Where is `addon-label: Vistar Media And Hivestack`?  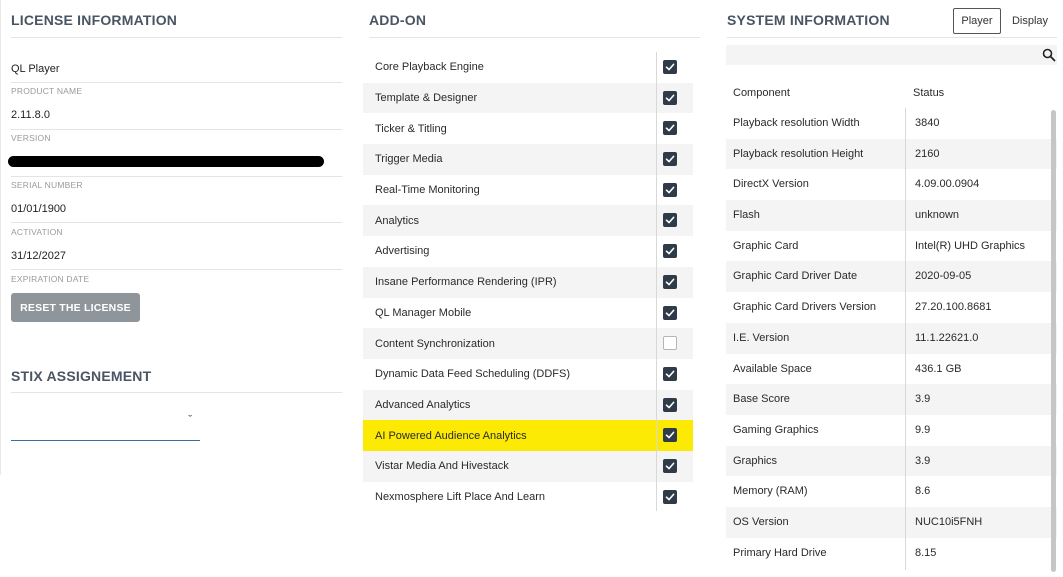
addon-label: Vistar Media And Hivestack is located at coordinates (442, 466).